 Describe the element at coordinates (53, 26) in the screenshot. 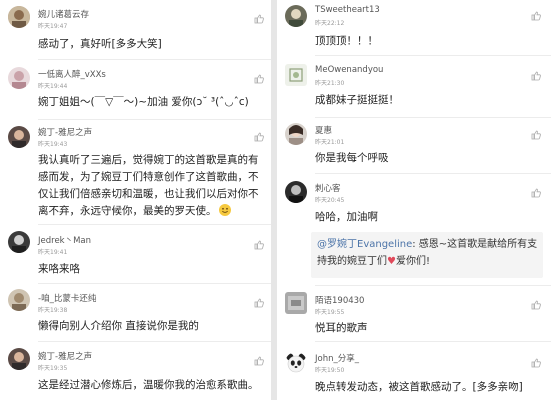

I see `timestamp: 昨天19:47` at that location.